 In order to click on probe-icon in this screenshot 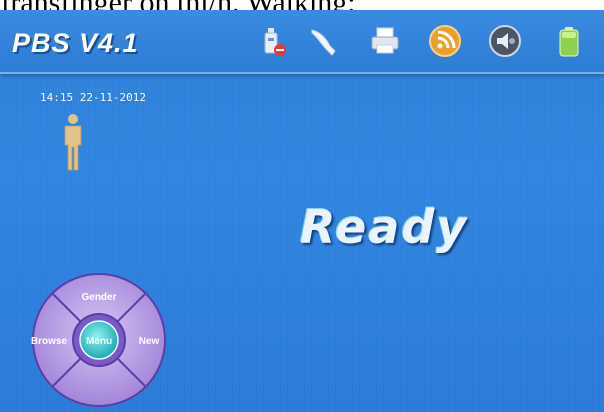, I will do `click(325, 41)`.